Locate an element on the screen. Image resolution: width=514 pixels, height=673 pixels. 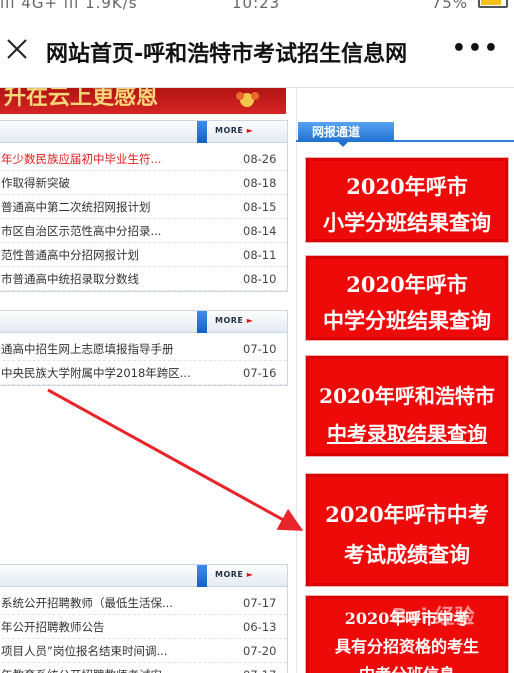
list-item: 中央民族大学附属中学2018年跨区... 07-16 is located at coordinates (143, 373).